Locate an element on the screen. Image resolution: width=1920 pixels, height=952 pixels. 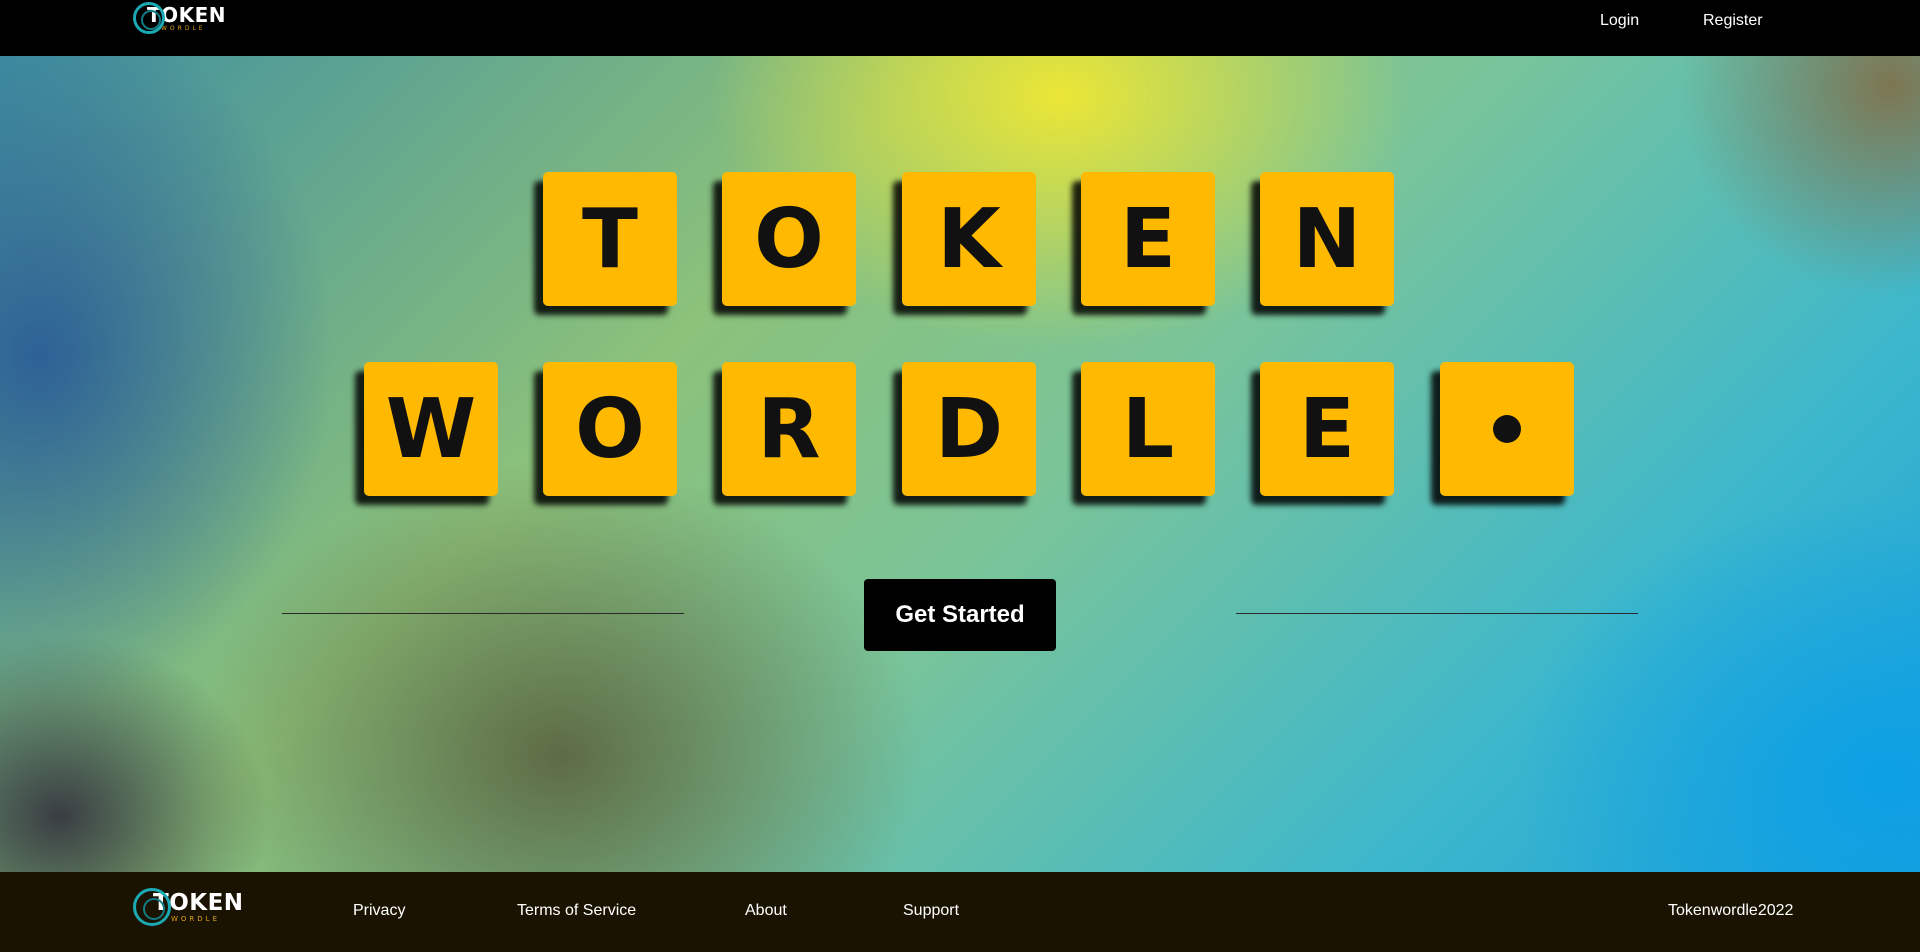
letter-tile: W is located at coordinates (431, 429).